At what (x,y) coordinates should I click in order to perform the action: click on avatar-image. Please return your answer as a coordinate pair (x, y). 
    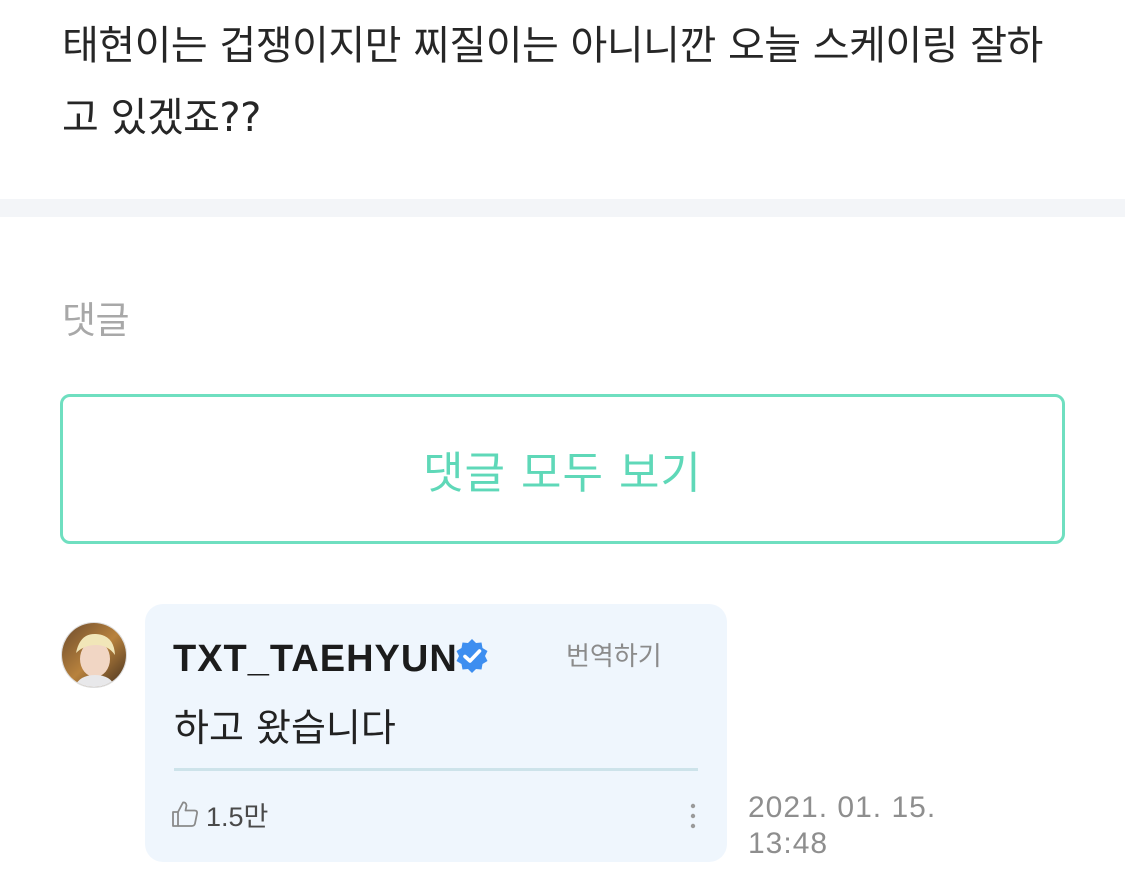
    Looking at the image, I should click on (94, 655).